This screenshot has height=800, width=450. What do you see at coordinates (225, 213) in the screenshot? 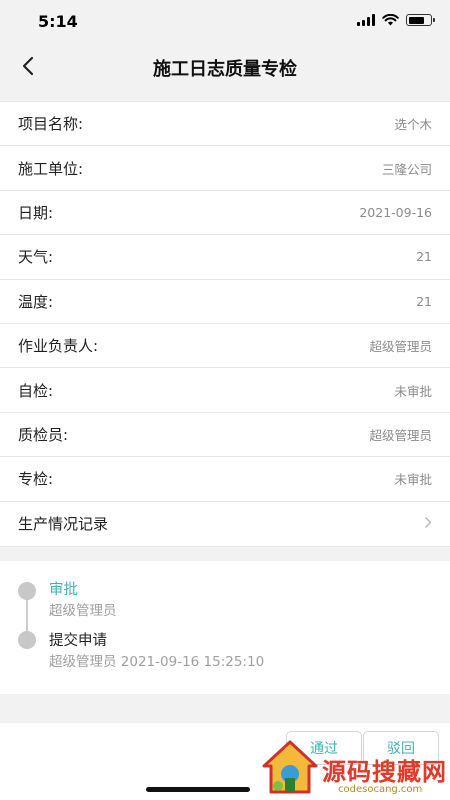
I see `form-row-date: 日期: 2021-09-16` at bounding box center [225, 213].